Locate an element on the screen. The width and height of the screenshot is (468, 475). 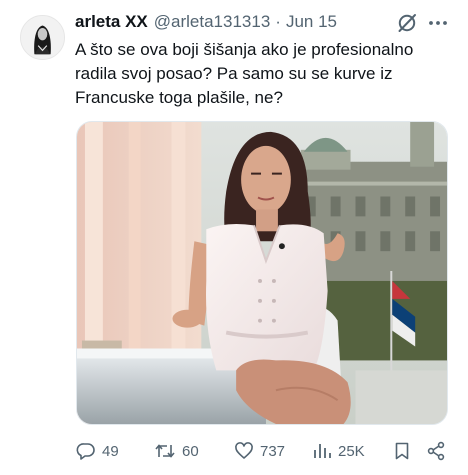
share-icon is located at coordinates (436, 451).